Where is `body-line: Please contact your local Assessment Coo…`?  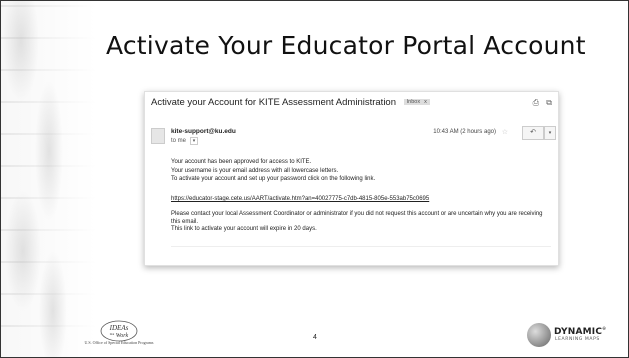 body-line: Please contact your local Assessment Coo… is located at coordinates (357, 214).